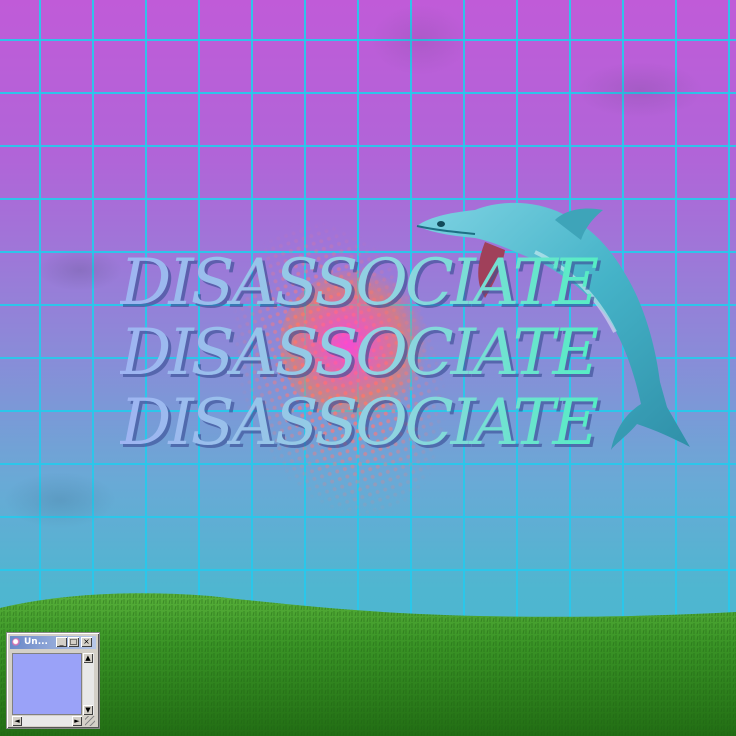  What do you see at coordinates (73, 642) in the screenshot?
I see `maximize-icon: □` at bounding box center [73, 642].